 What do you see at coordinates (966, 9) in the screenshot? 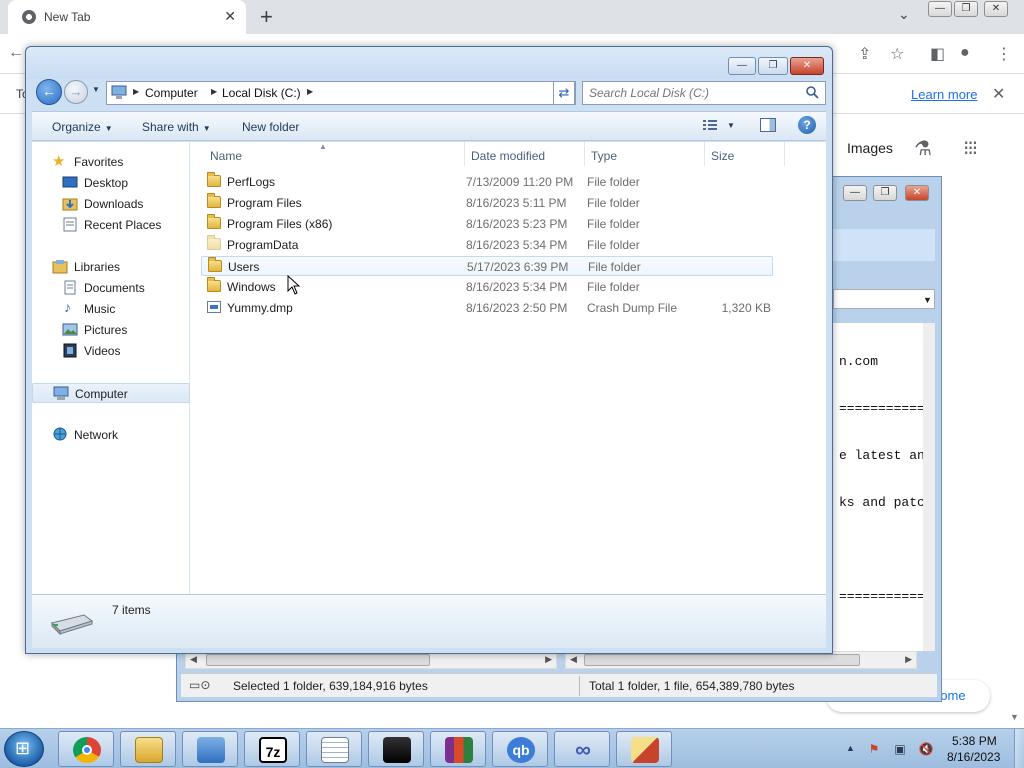
I see `chrome-restore-button: ❐` at bounding box center [966, 9].